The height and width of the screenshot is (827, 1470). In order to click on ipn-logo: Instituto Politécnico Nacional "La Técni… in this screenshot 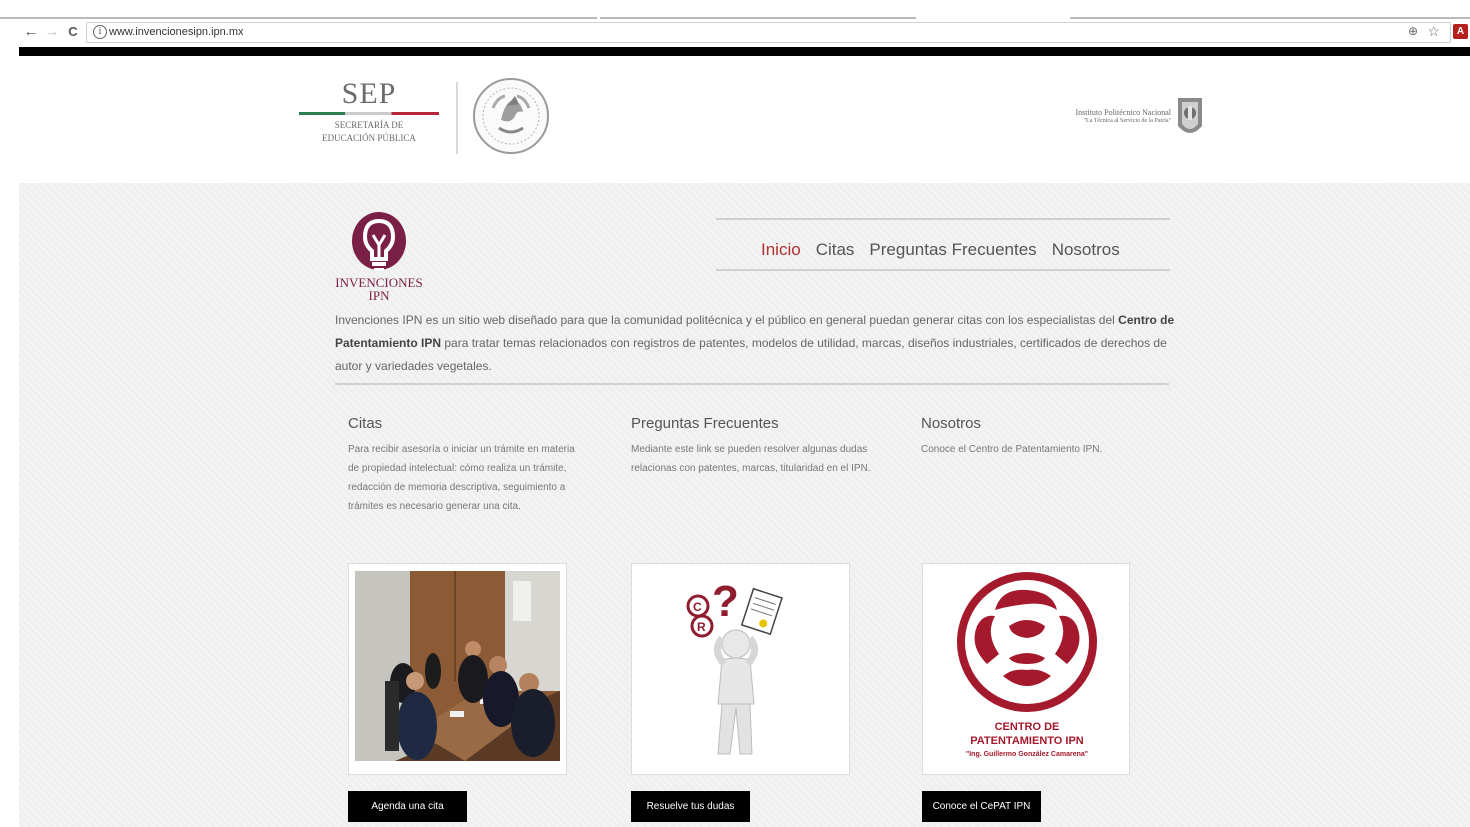, I will do `click(1124, 119)`.